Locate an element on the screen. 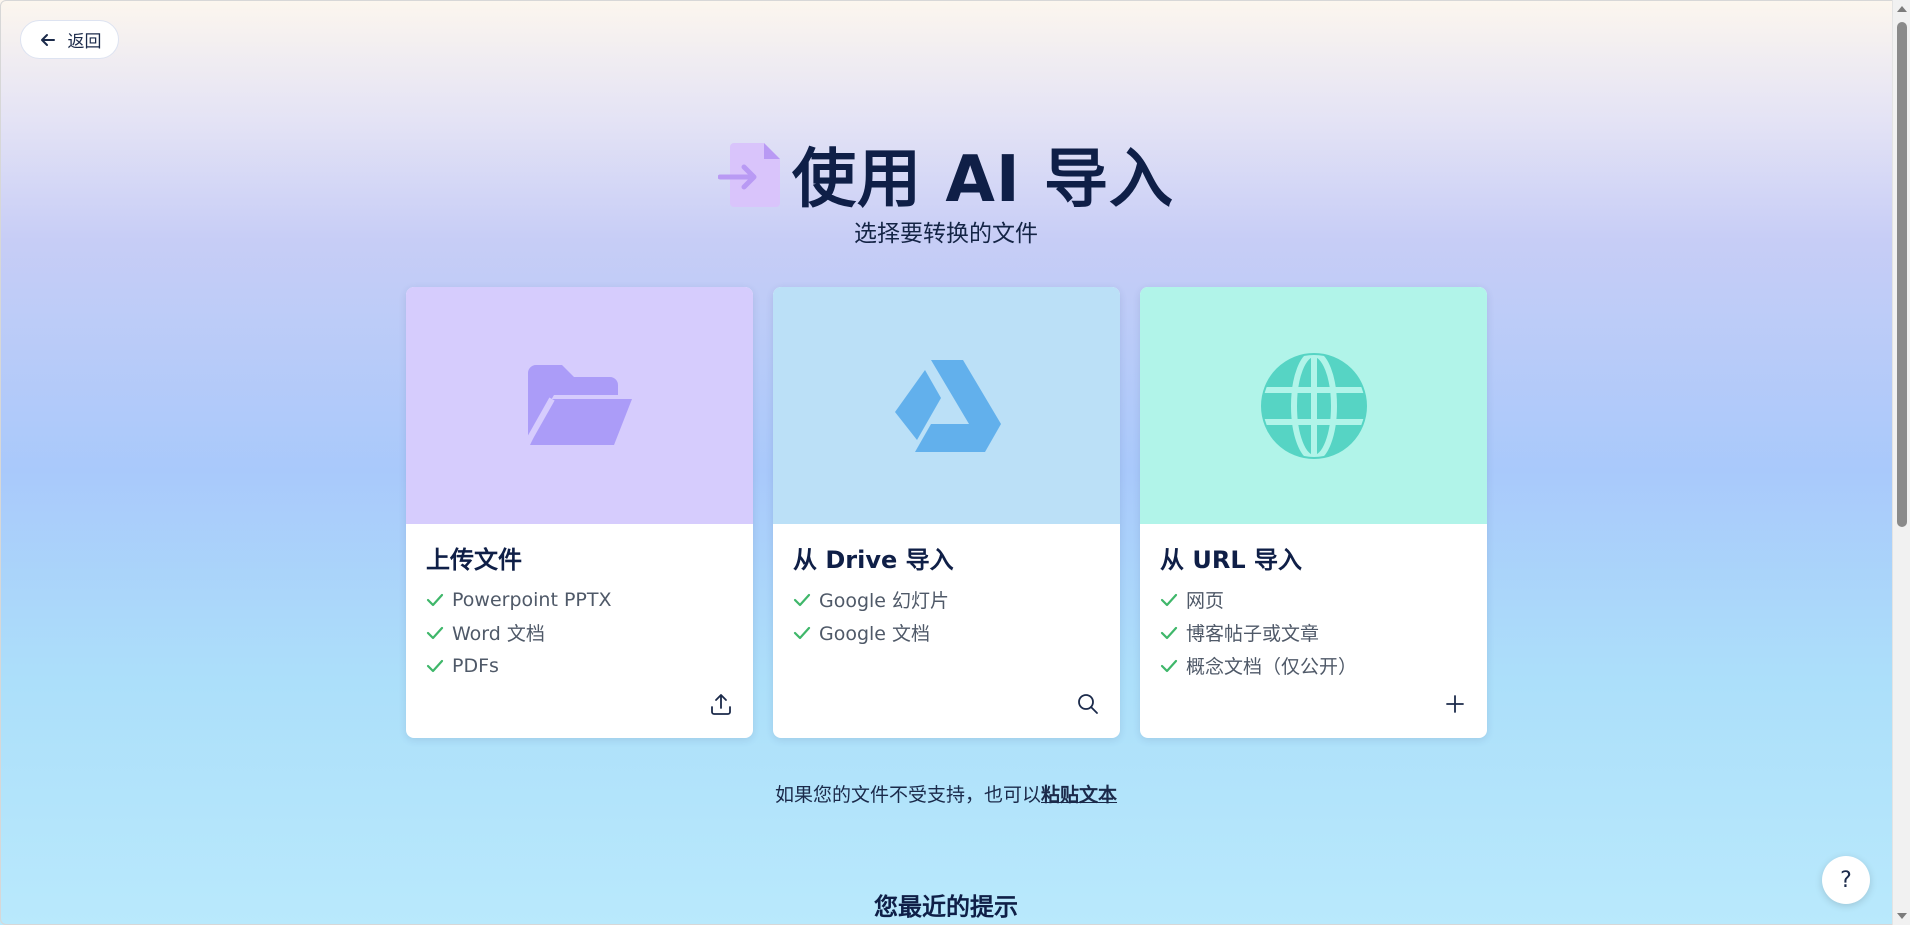  feature-item: PDFs is located at coordinates (579, 665).